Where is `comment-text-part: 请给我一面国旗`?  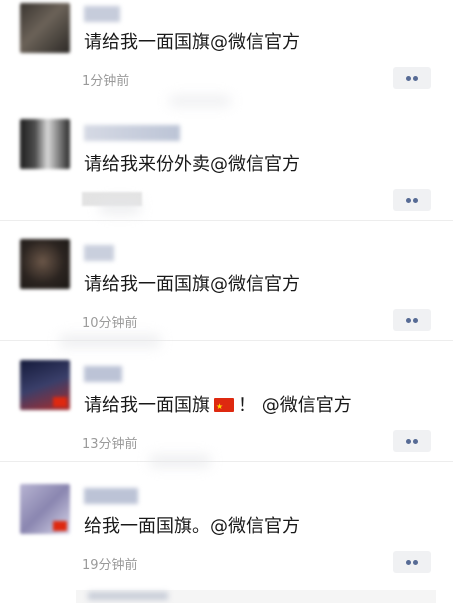 comment-text-part: 请给我一面国旗 is located at coordinates (147, 405).